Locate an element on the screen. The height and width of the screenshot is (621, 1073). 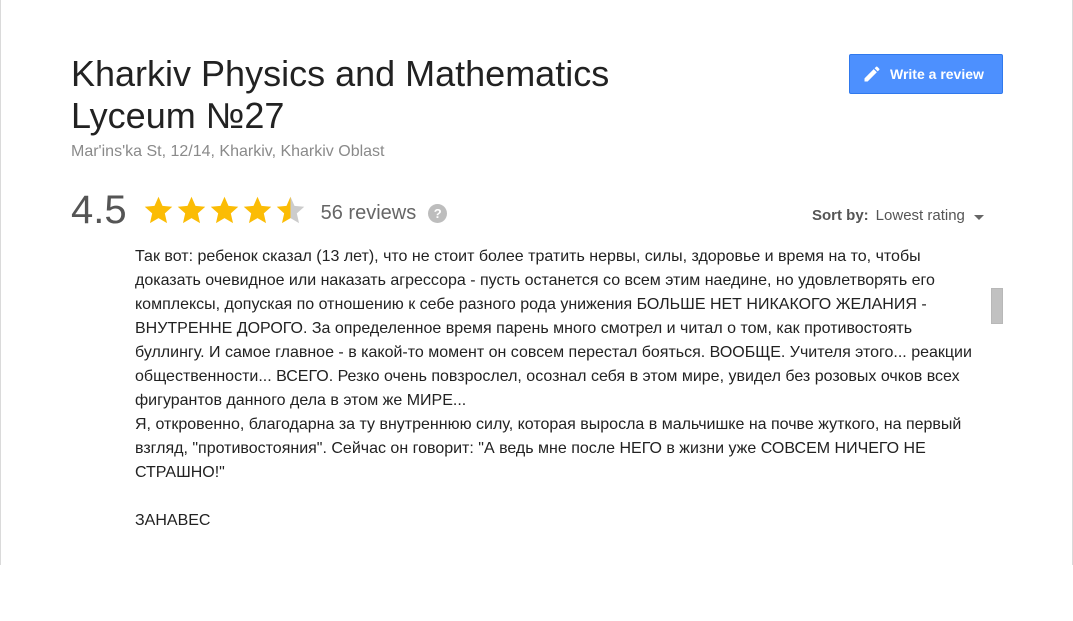
sort-value: Lowest rating is located at coordinates (920, 215).